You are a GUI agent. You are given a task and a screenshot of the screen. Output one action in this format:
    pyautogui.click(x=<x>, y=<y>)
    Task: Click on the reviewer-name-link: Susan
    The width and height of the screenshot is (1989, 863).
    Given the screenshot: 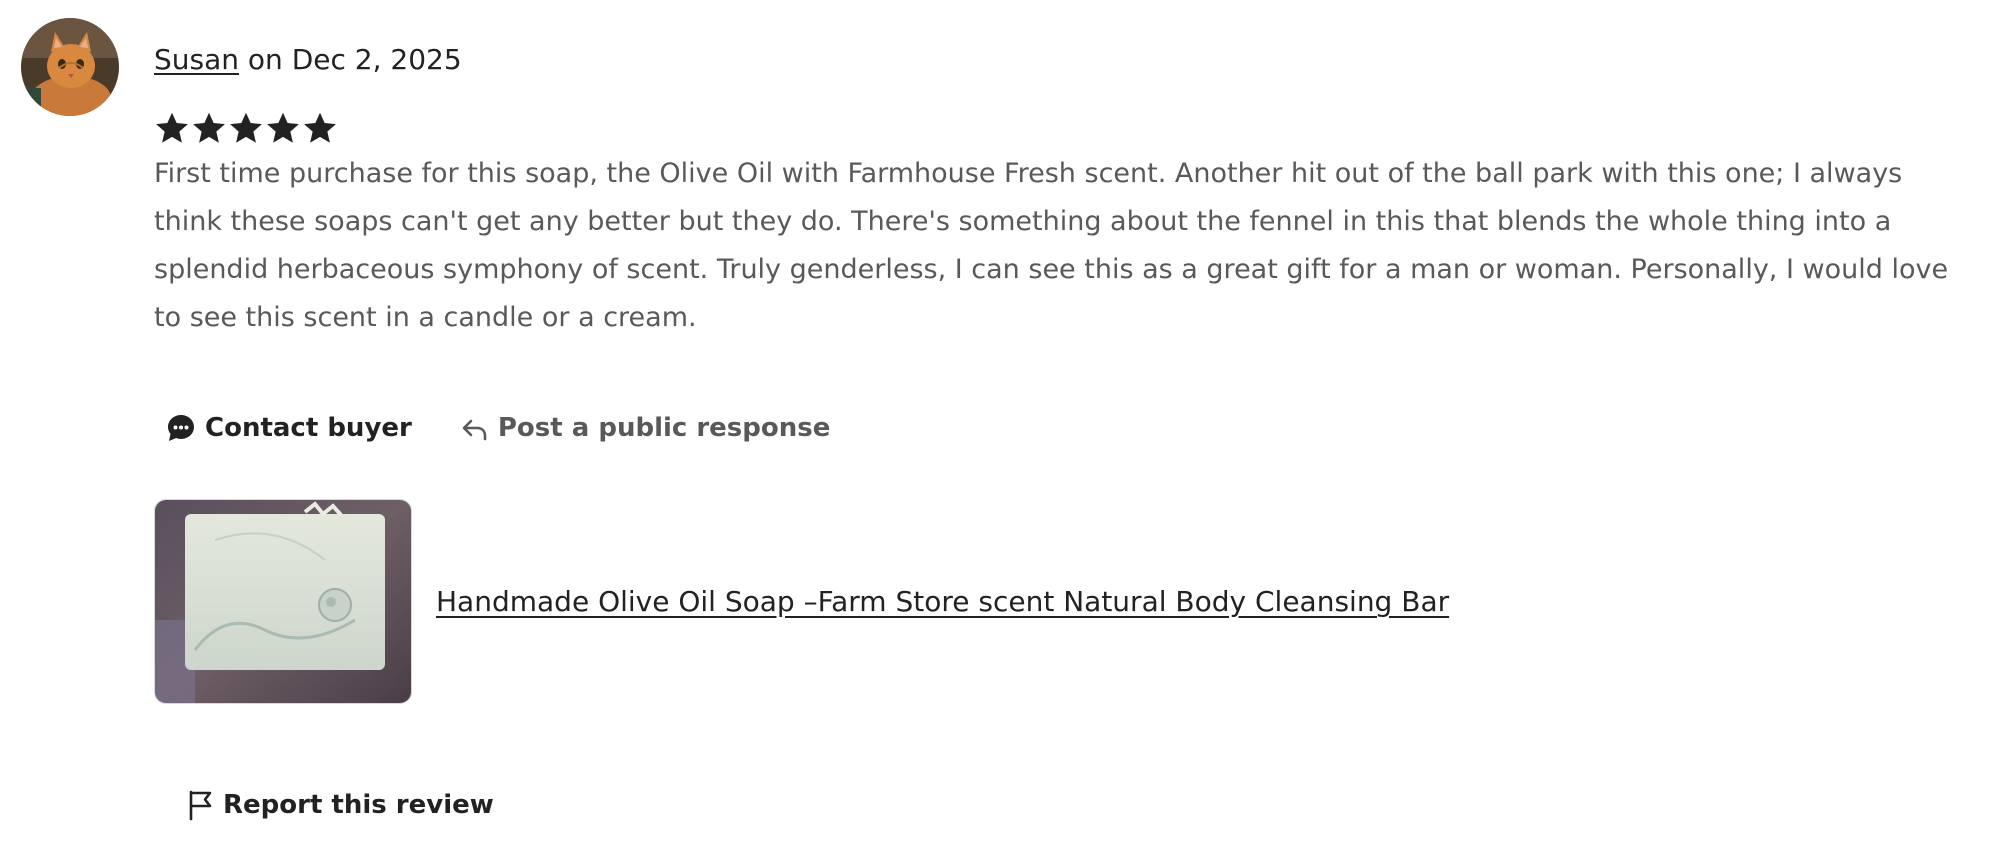 What is the action you would take?
    pyautogui.click(x=196, y=59)
    